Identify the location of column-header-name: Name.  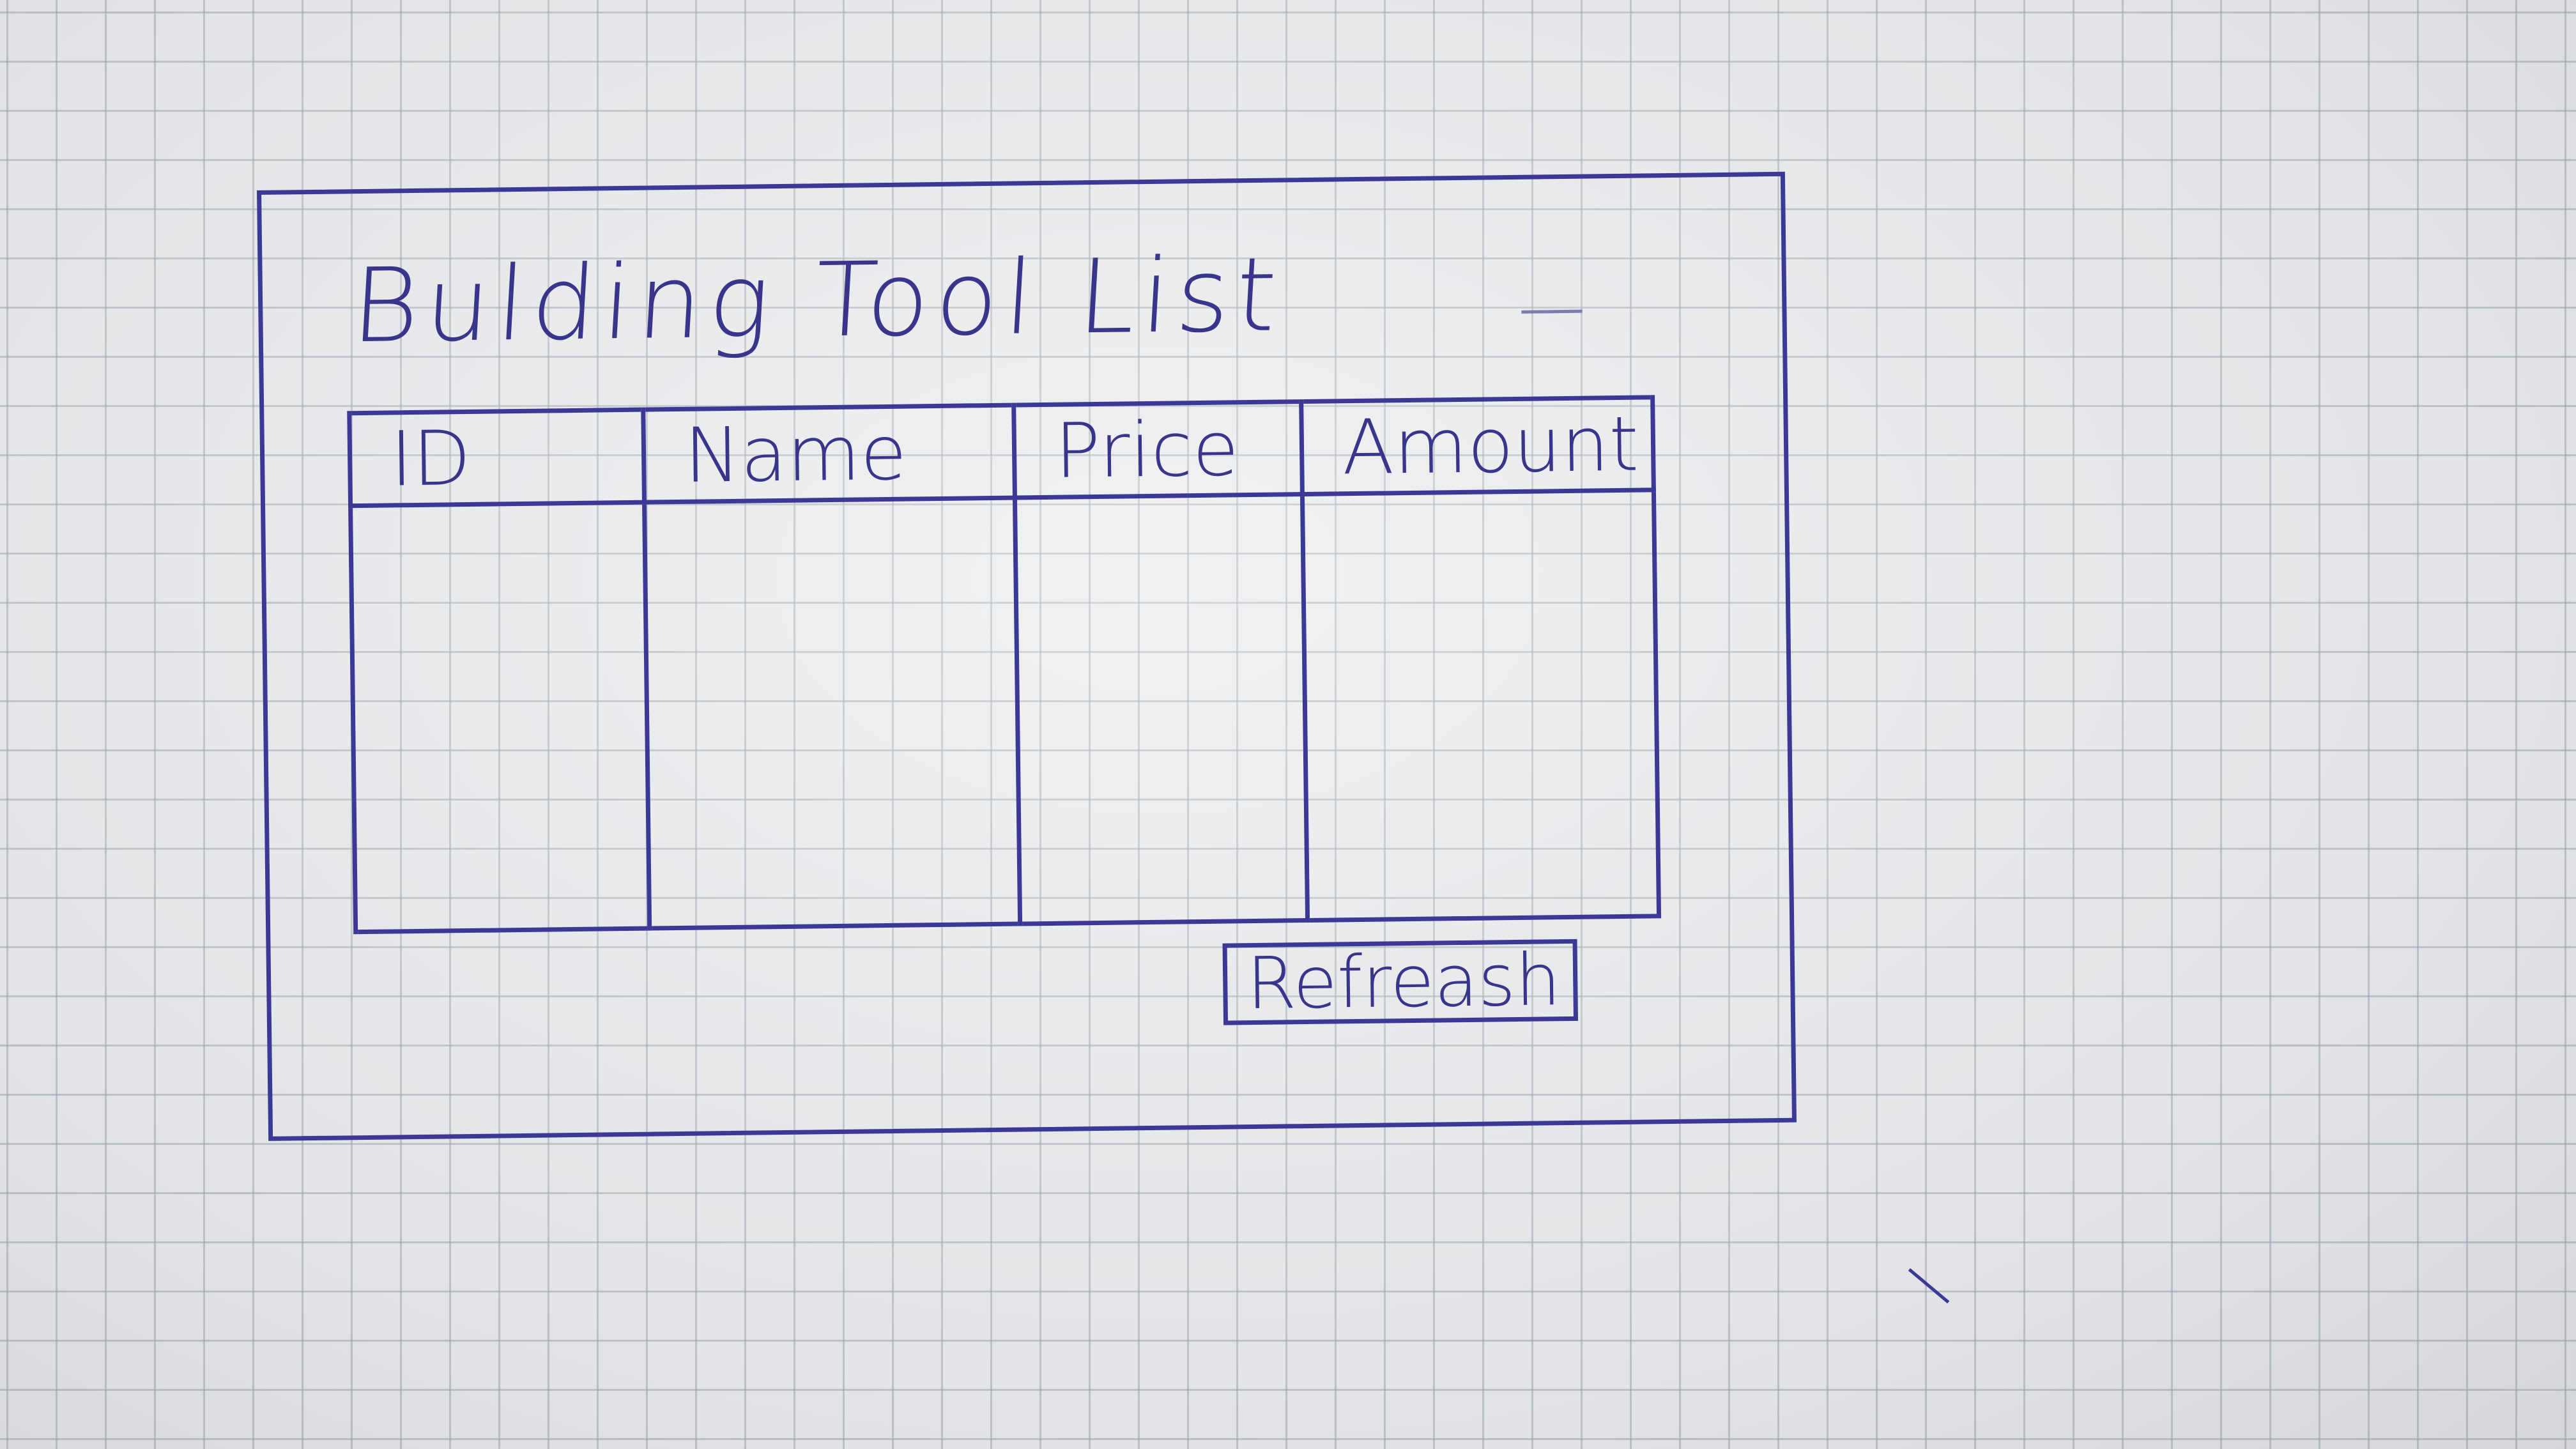
(829, 454).